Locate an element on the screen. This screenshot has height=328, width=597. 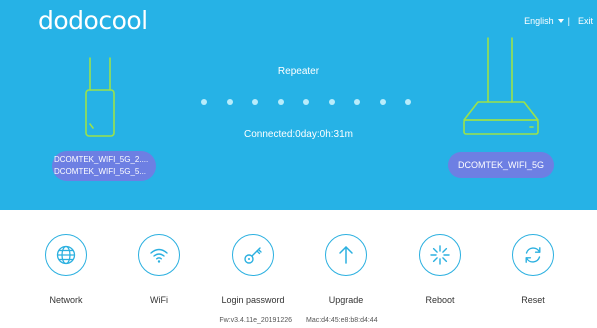
upgrade-icon-circle is located at coordinates (346, 255).